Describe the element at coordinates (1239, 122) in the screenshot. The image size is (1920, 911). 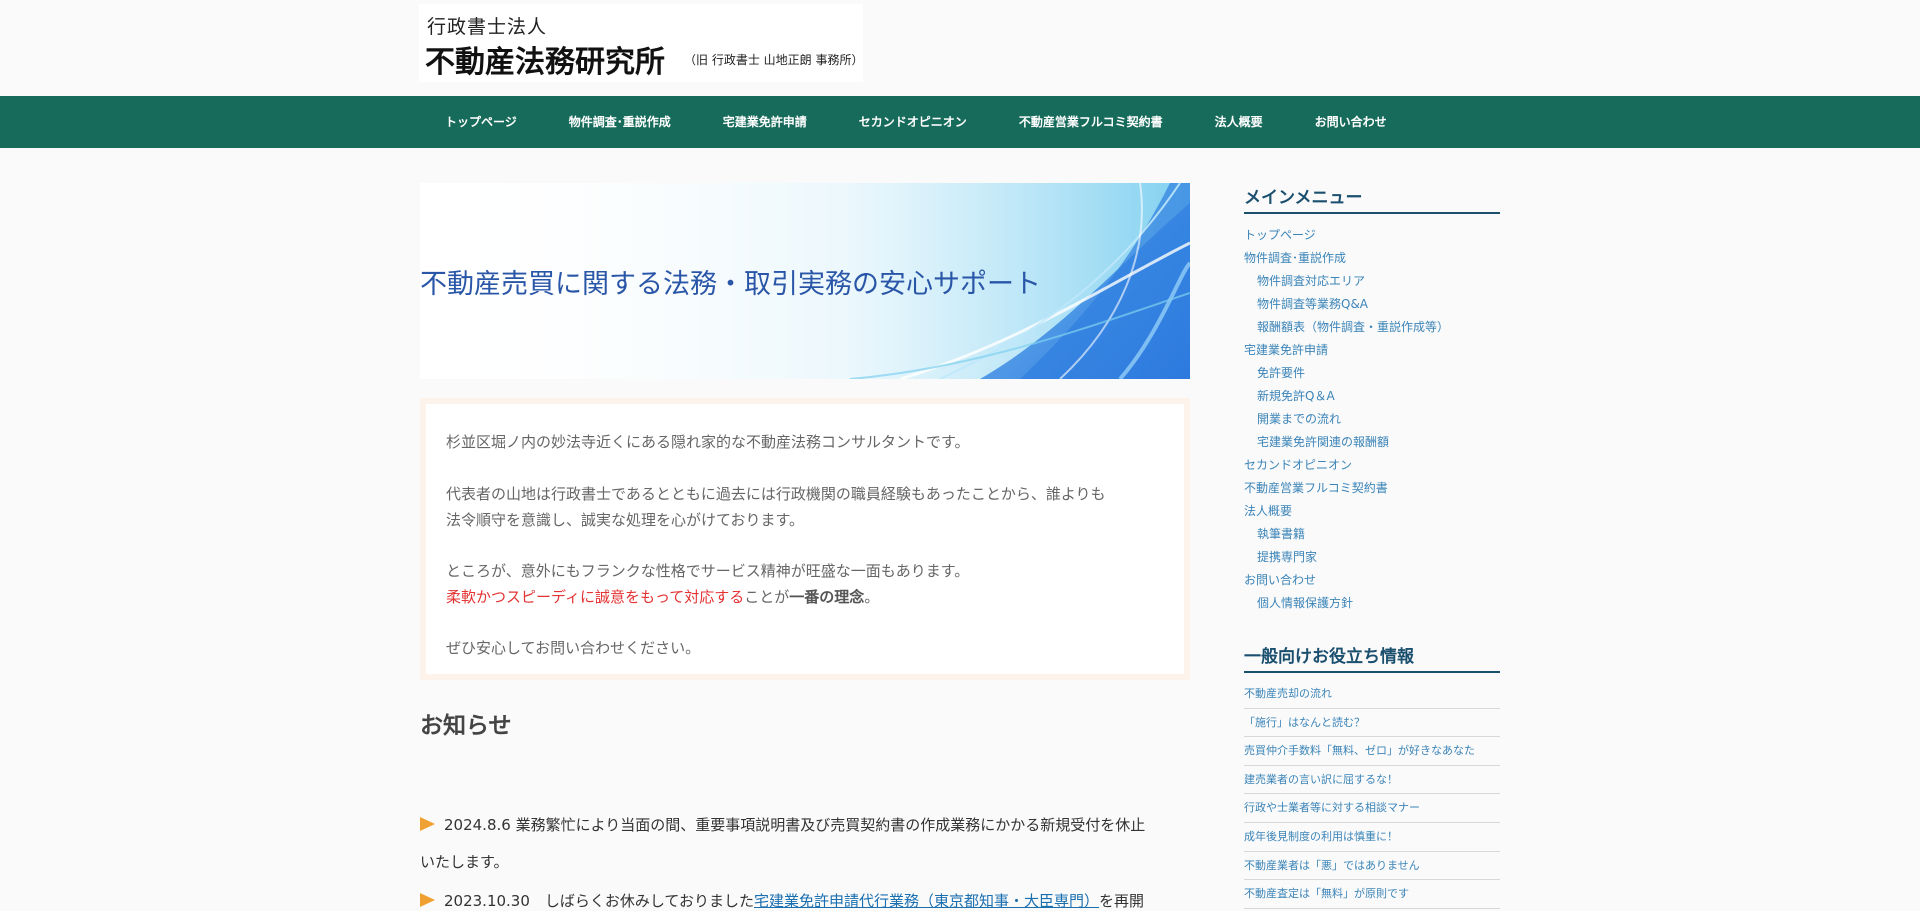
I see `nav-item-company: 法人概要` at that location.